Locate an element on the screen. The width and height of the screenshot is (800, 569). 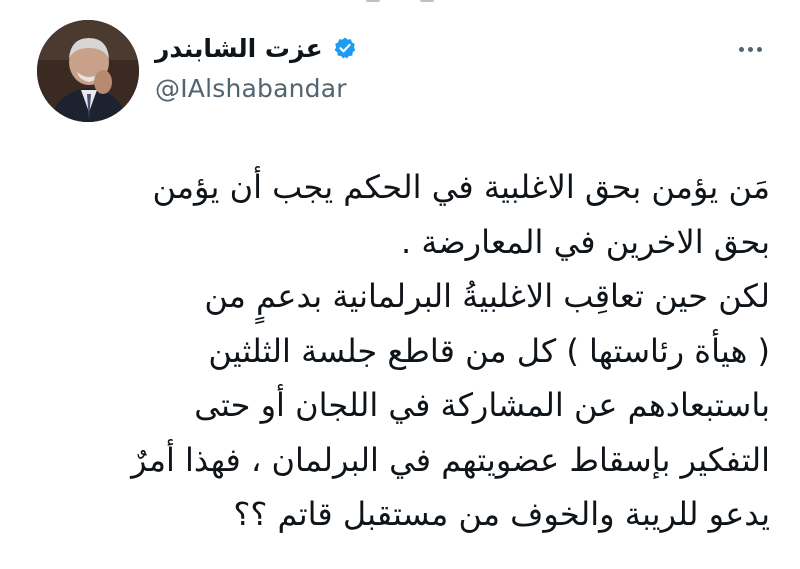
display-name: عزت الشابندر is located at coordinates (239, 48).